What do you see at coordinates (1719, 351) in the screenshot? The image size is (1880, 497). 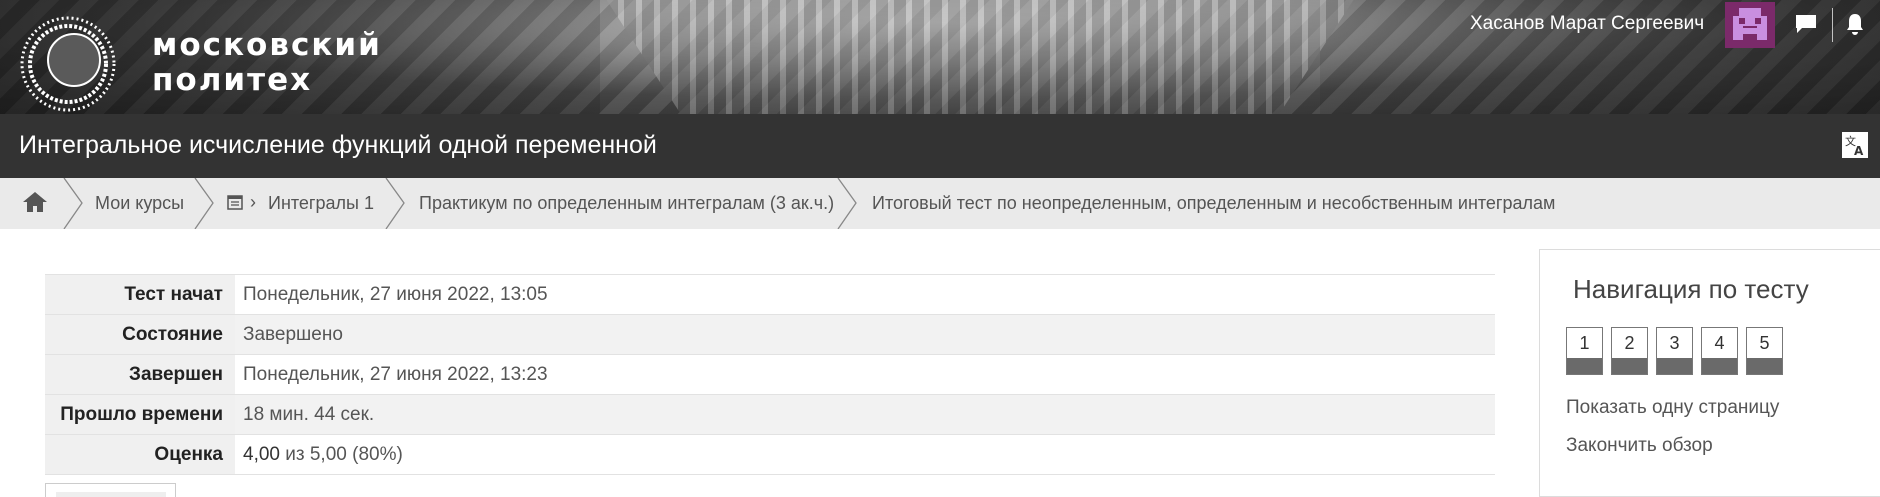 I see `question-button-4: 4` at bounding box center [1719, 351].